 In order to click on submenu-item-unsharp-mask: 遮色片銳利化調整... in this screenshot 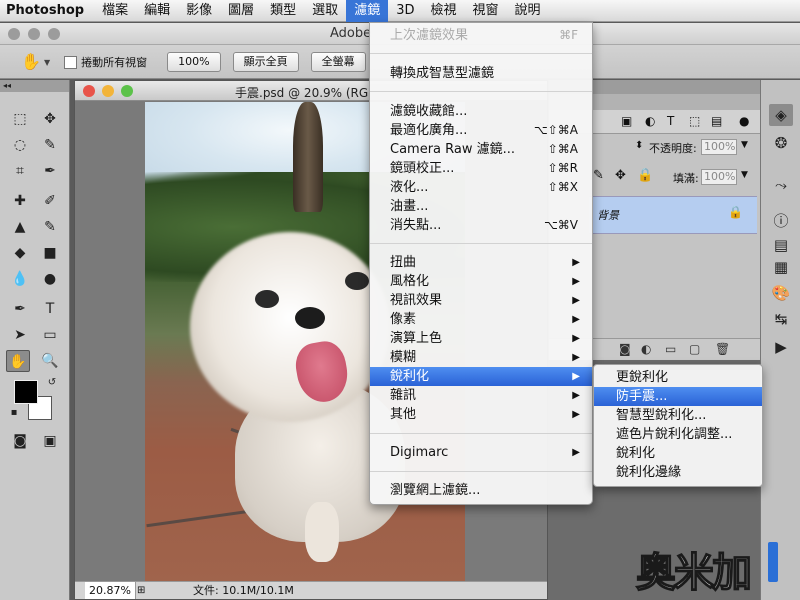, I will do `click(678, 434)`.